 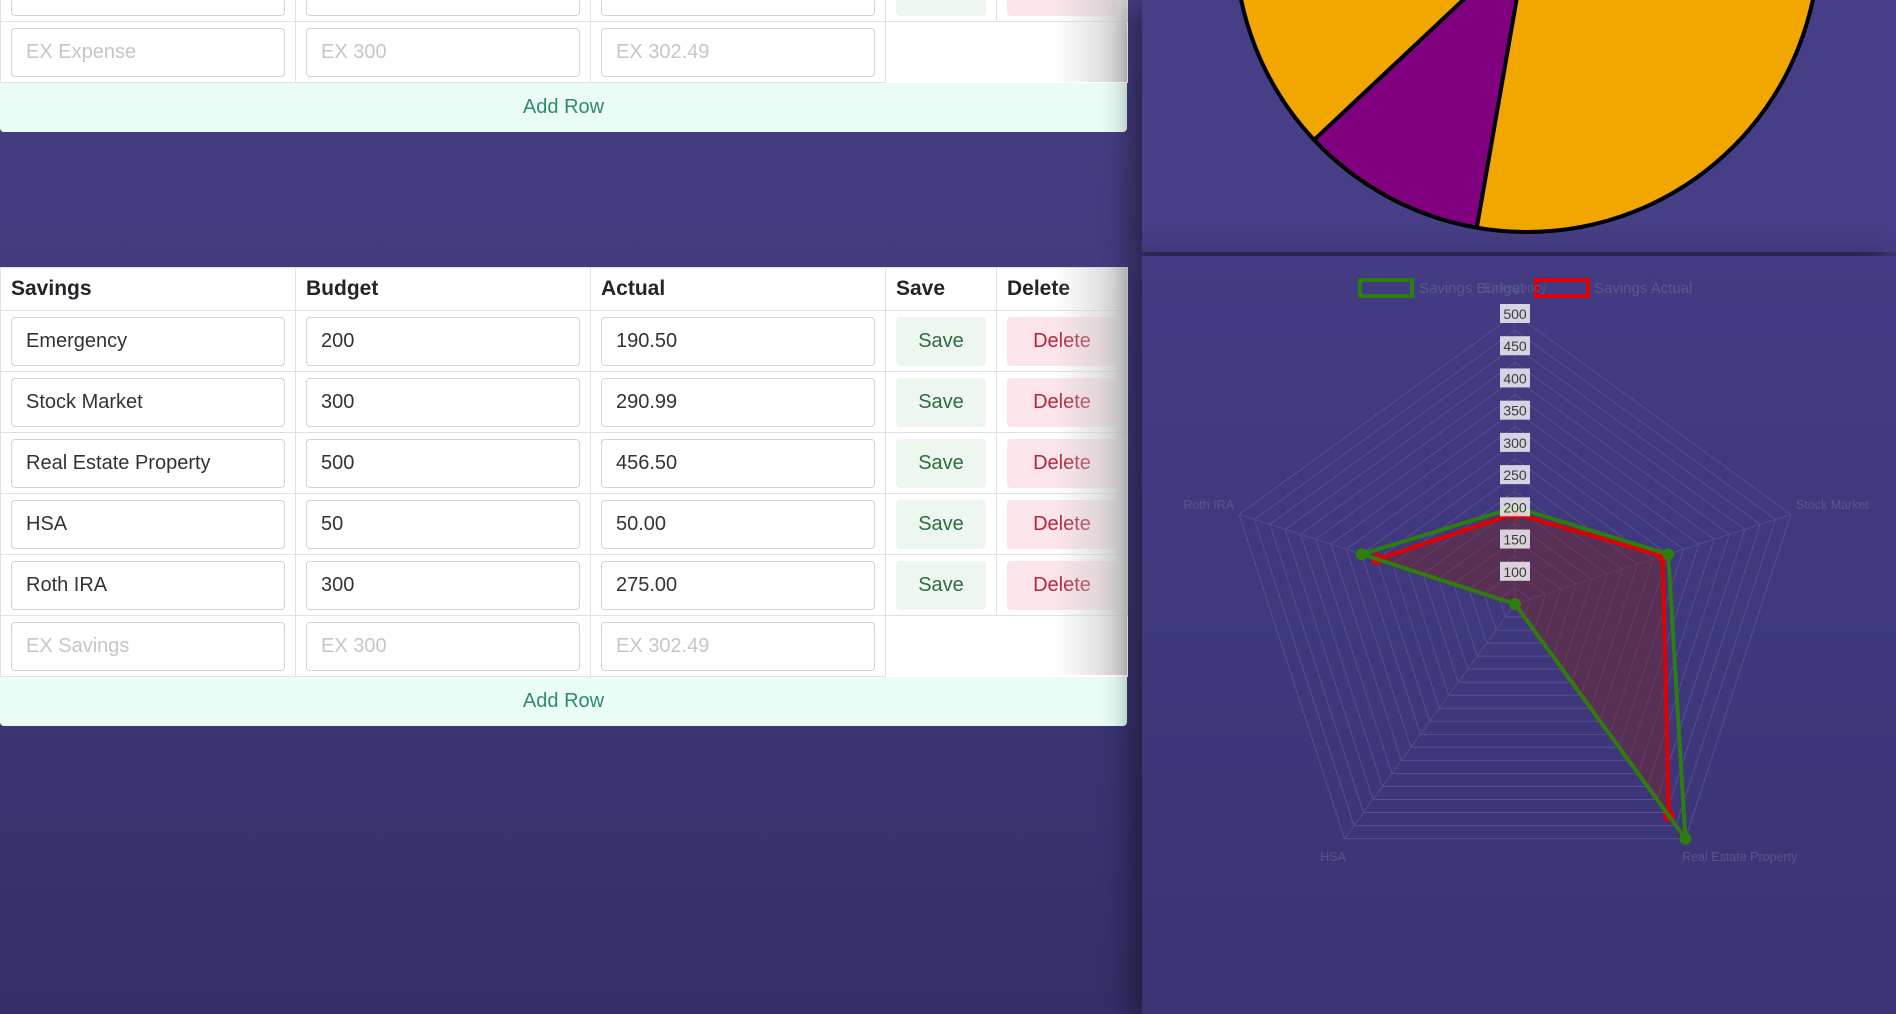 I want to click on new-expense-row, so click(x=564, y=52).